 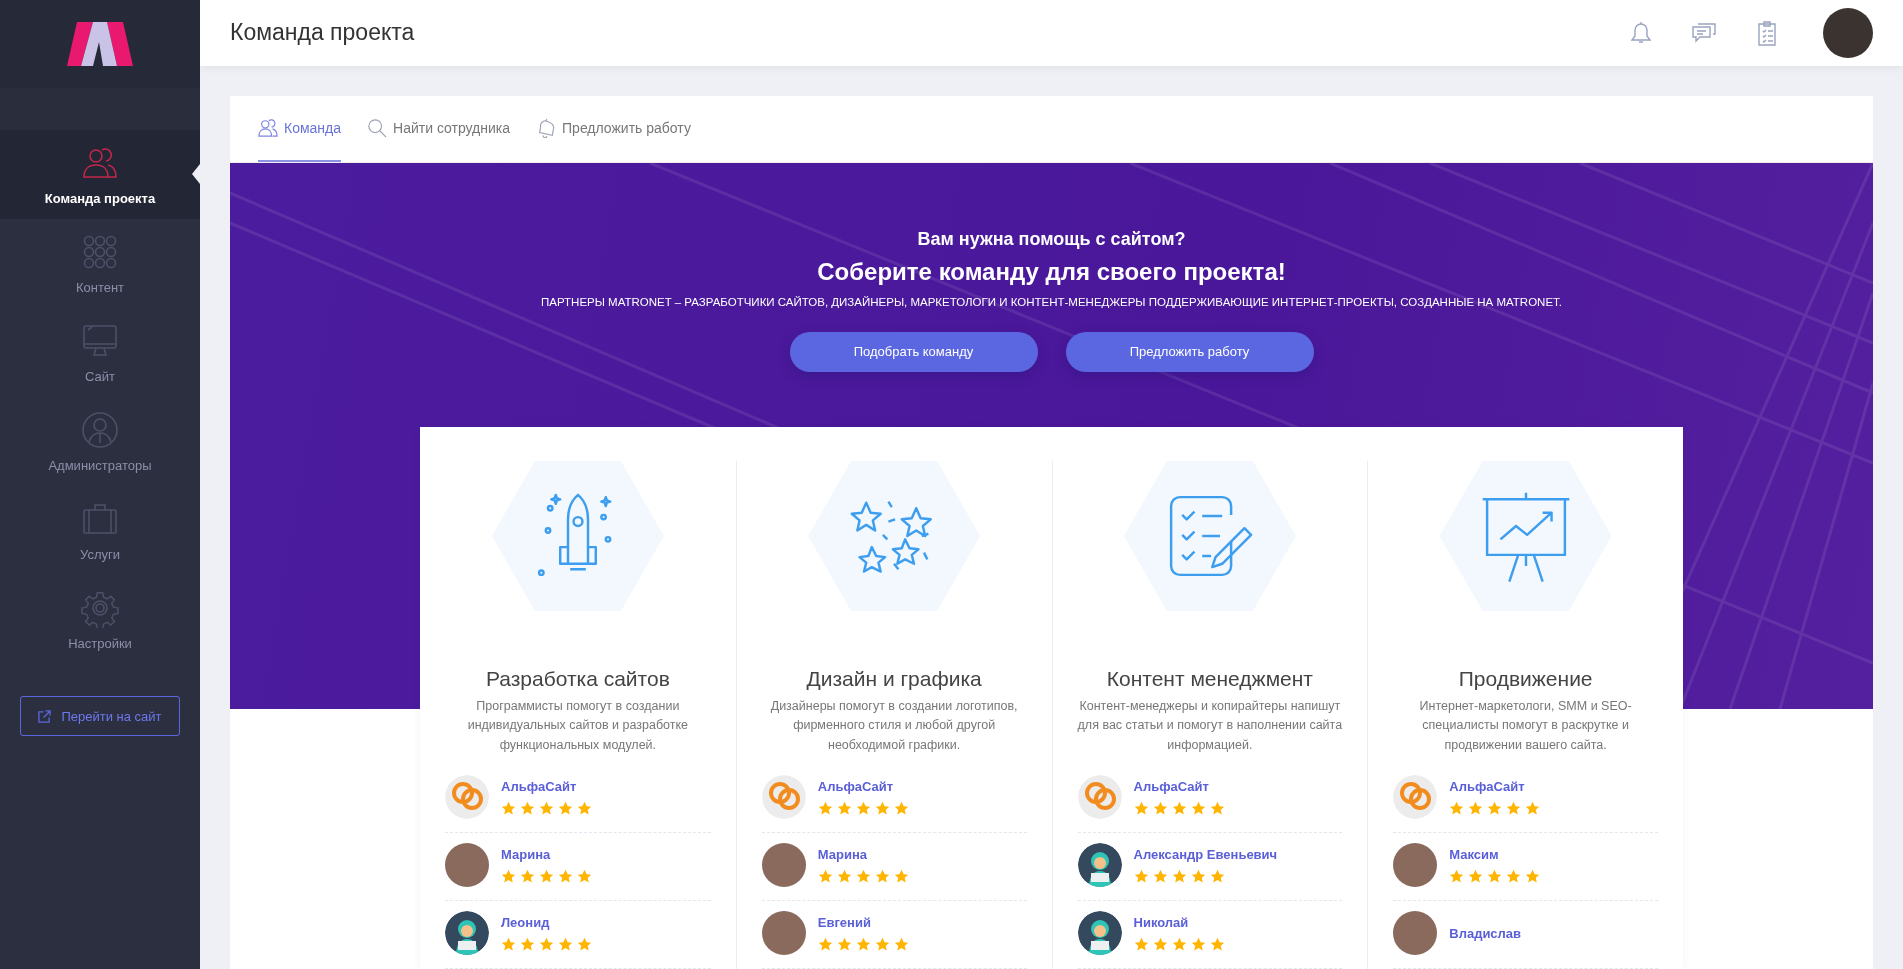 I want to click on tab: Найти сотрудника, so click(x=439, y=128).